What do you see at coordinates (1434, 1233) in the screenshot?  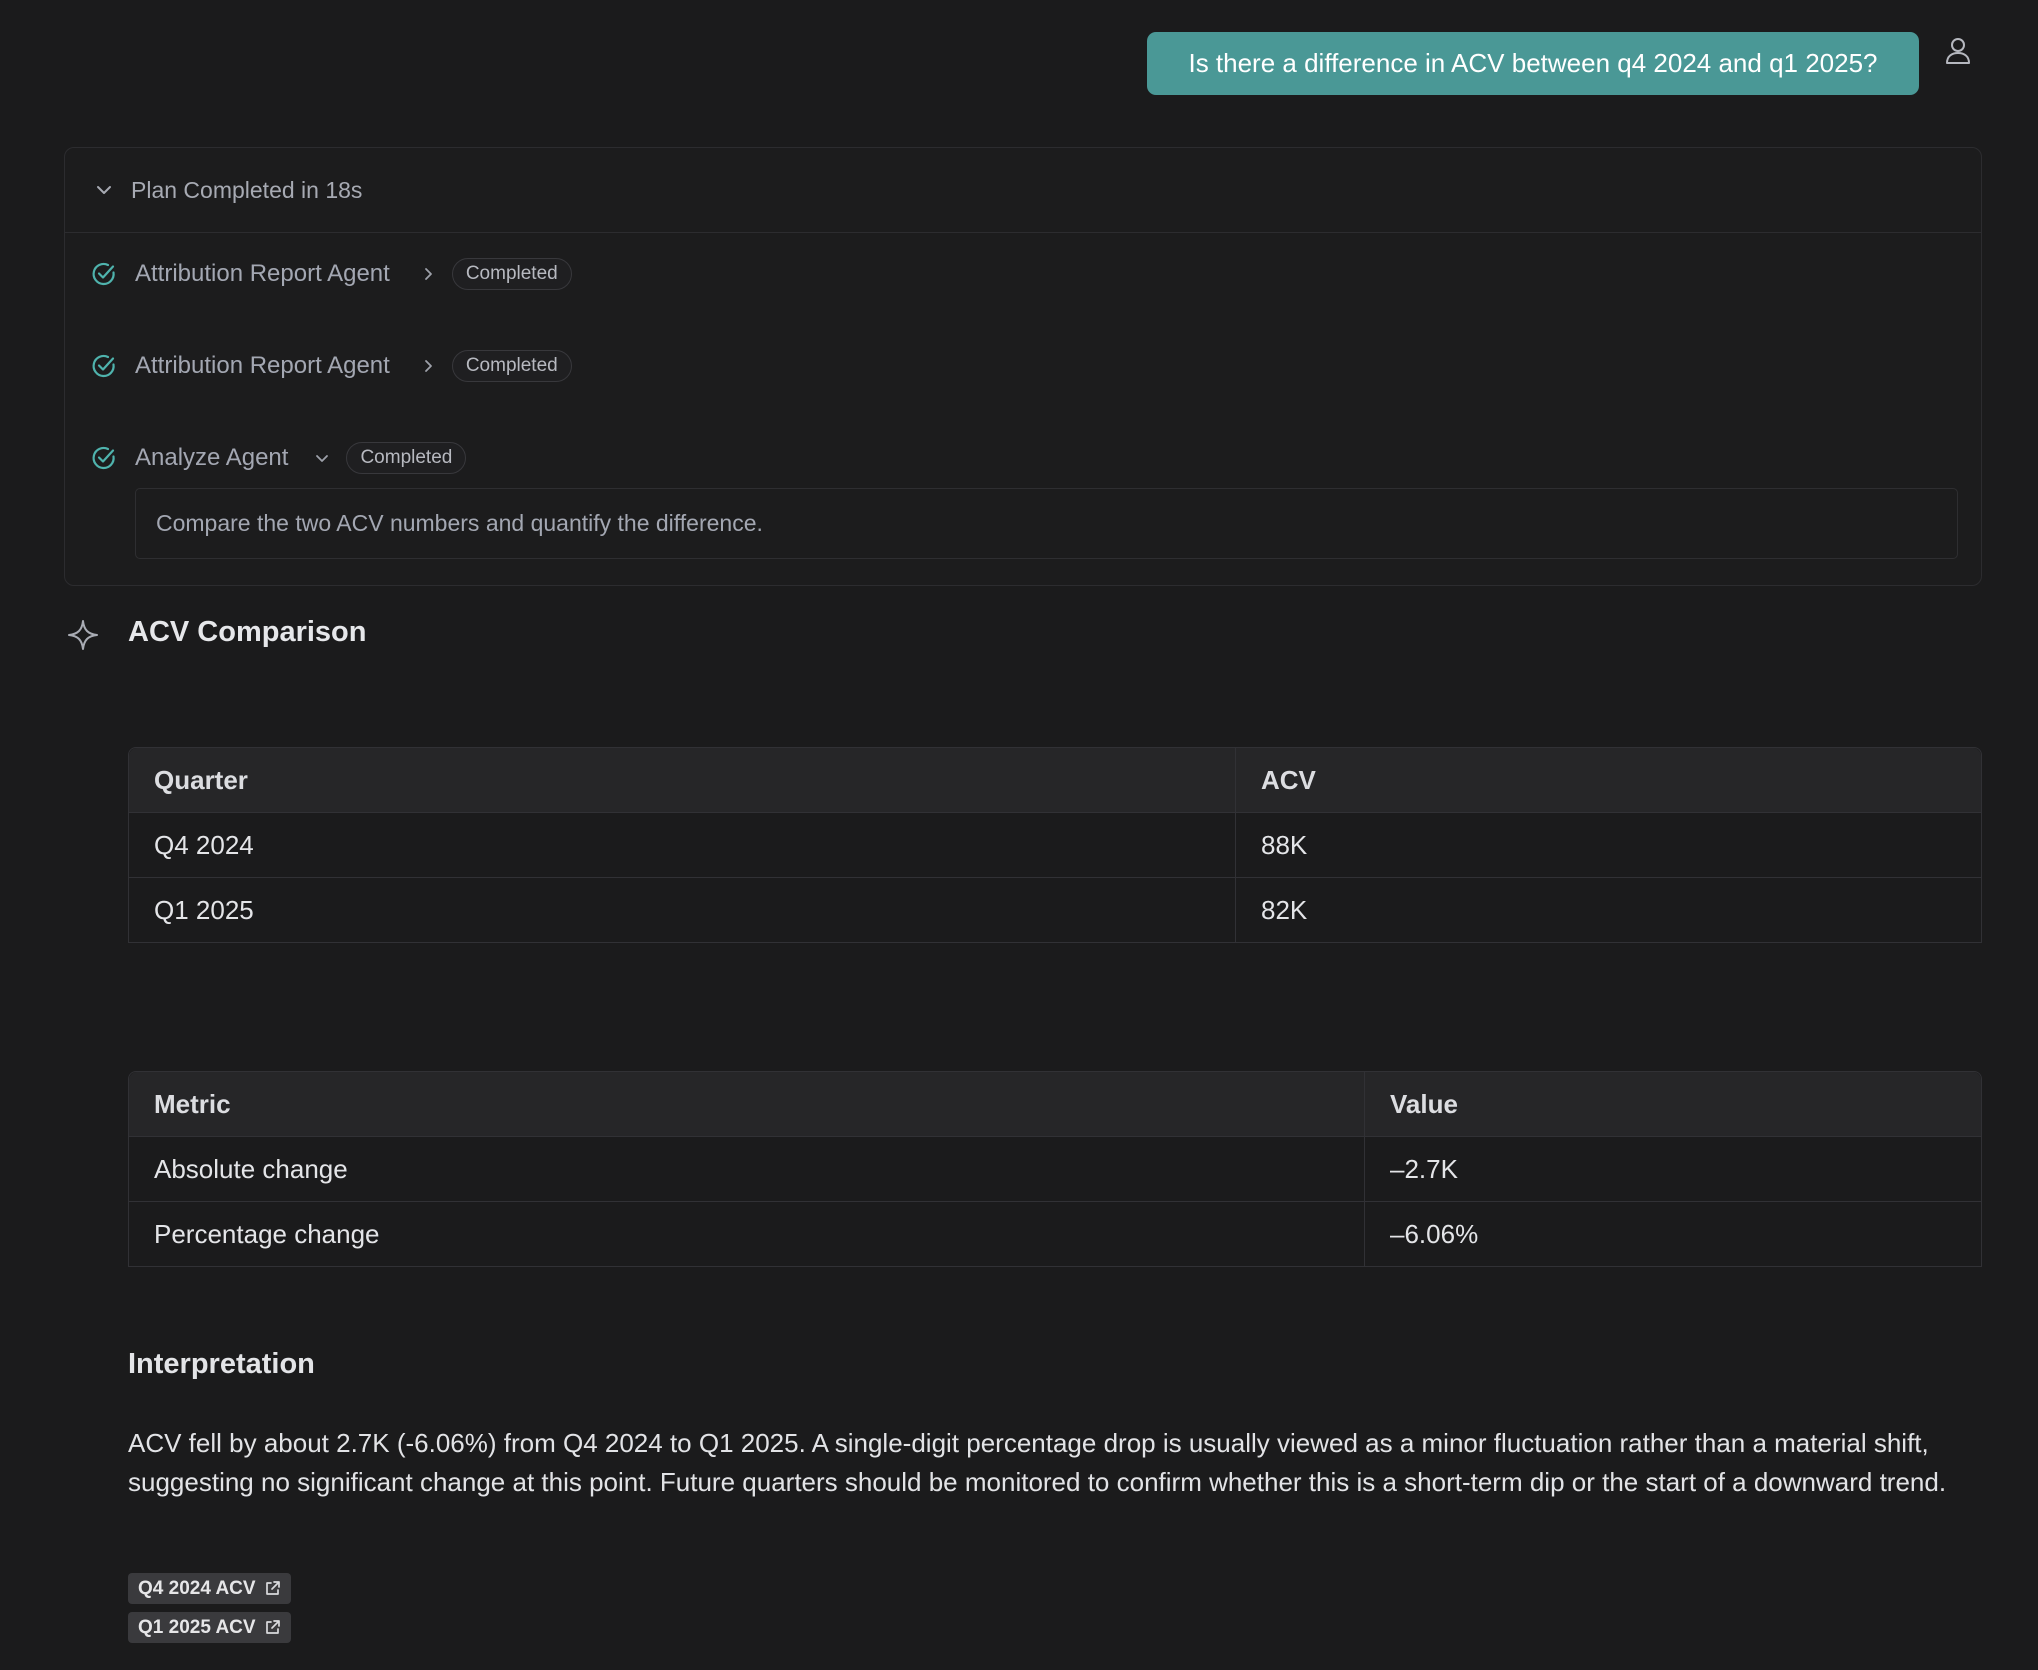 I see `table-cell: –6.06%` at bounding box center [1434, 1233].